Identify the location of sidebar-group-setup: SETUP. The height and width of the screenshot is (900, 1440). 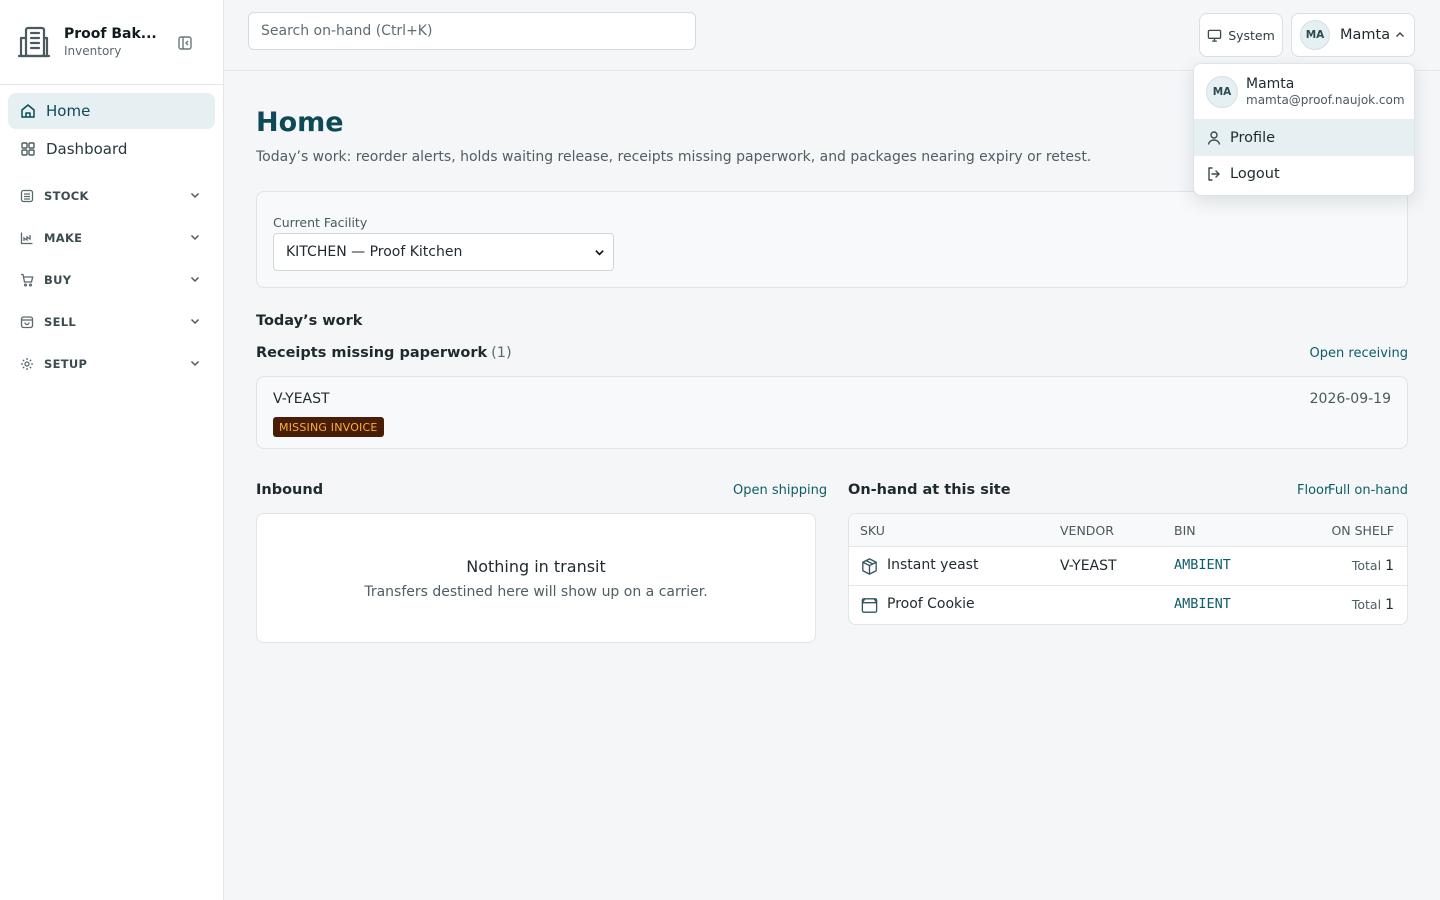
(111, 364).